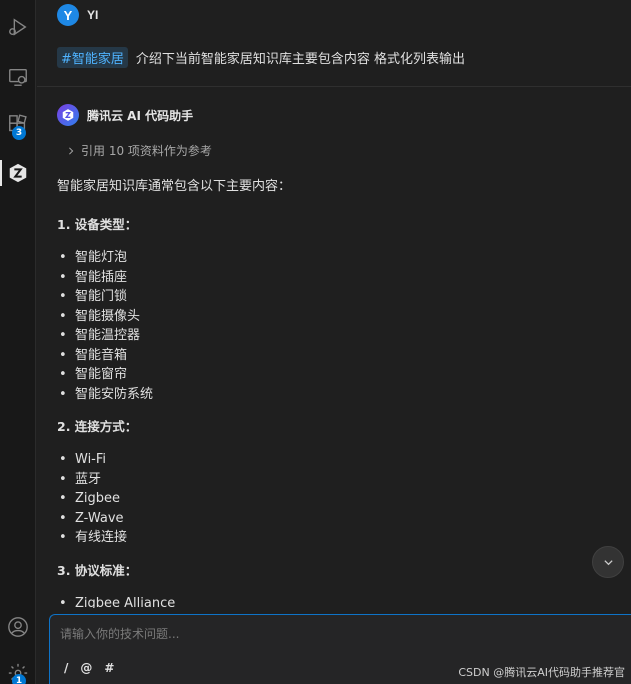 Image resolution: width=631 pixels, height=684 pixels. I want to click on list-item: 智能灯泡, so click(334, 258).